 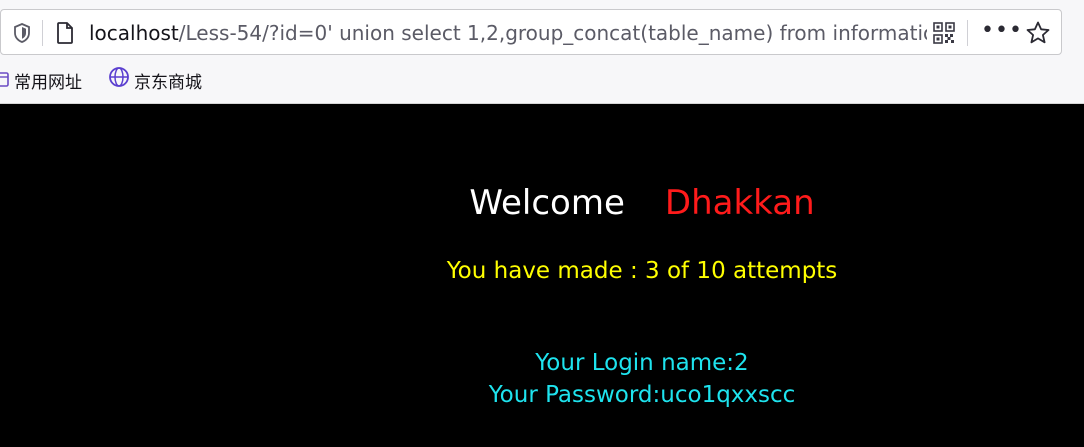 I want to click on more-icon: •••, so click(x=1001, y=33).